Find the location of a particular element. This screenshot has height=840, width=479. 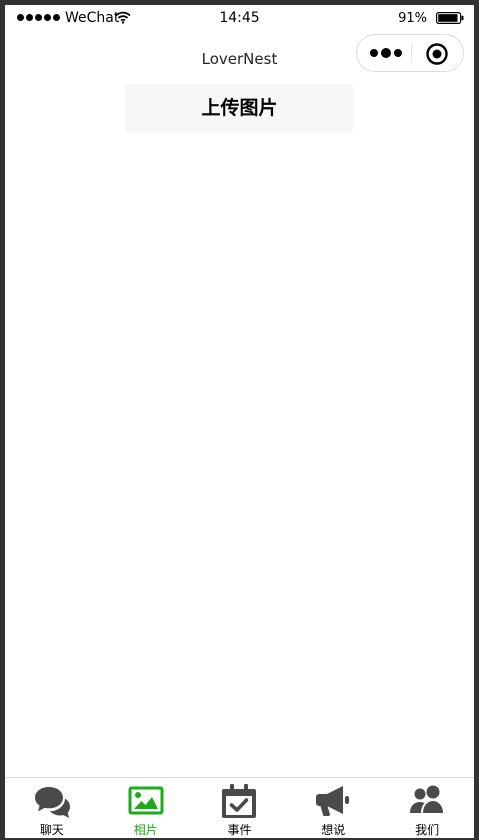

tab-label-us: 我们 is located at coordinates (427, 830).